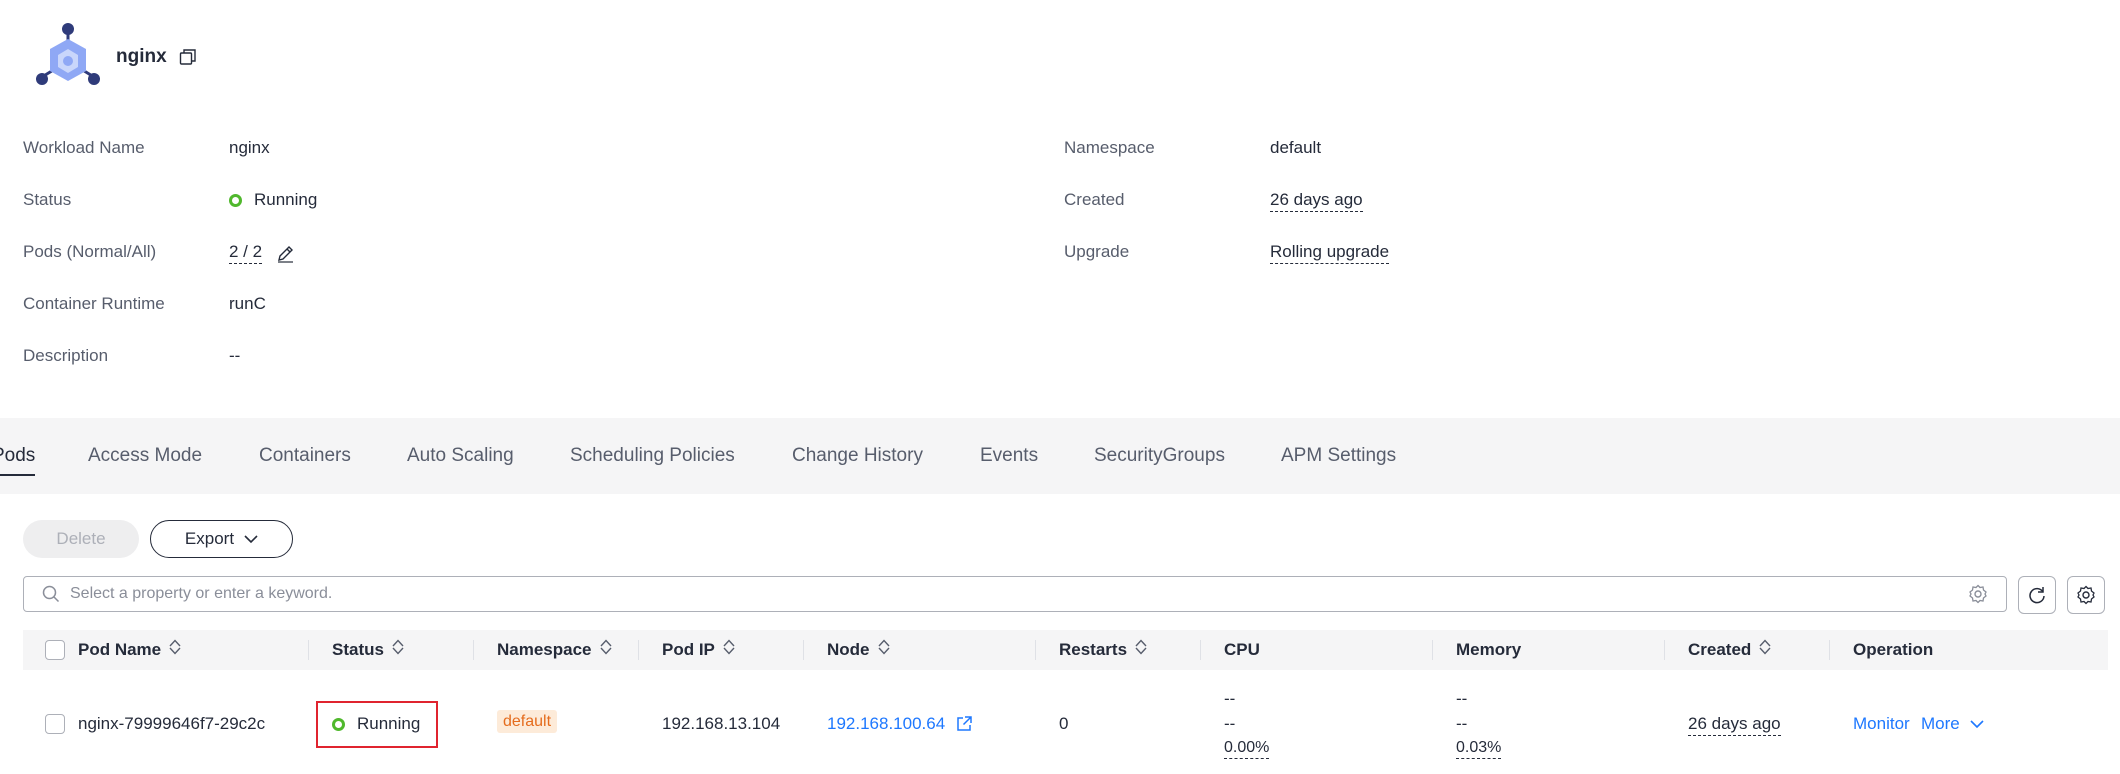  What do you see at coordinates (68, 57) in the screenshot?
I see `workload-logo-icon` at bounding box center [68, 57].